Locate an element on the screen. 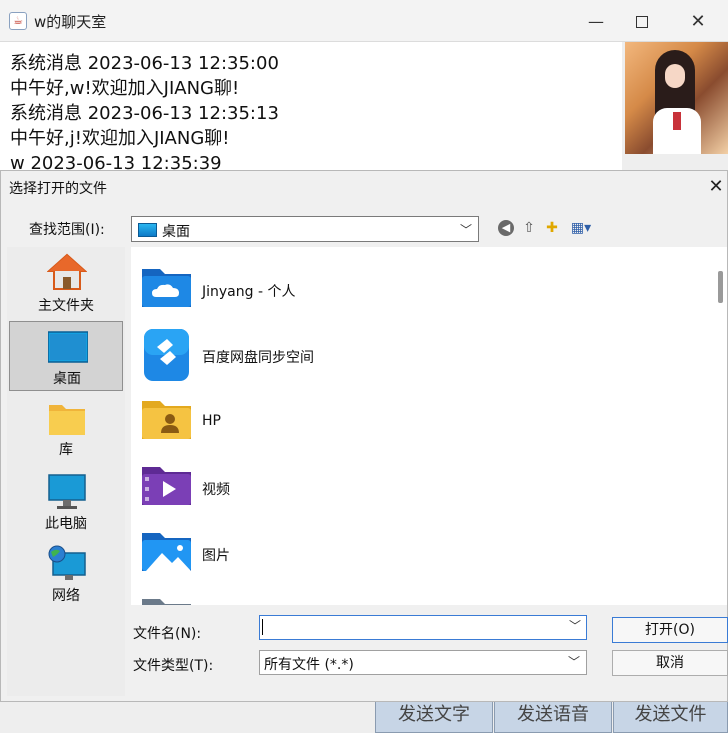 The image size is (728, 733). place-label: 桌面 is located at coordinates (67, 379).